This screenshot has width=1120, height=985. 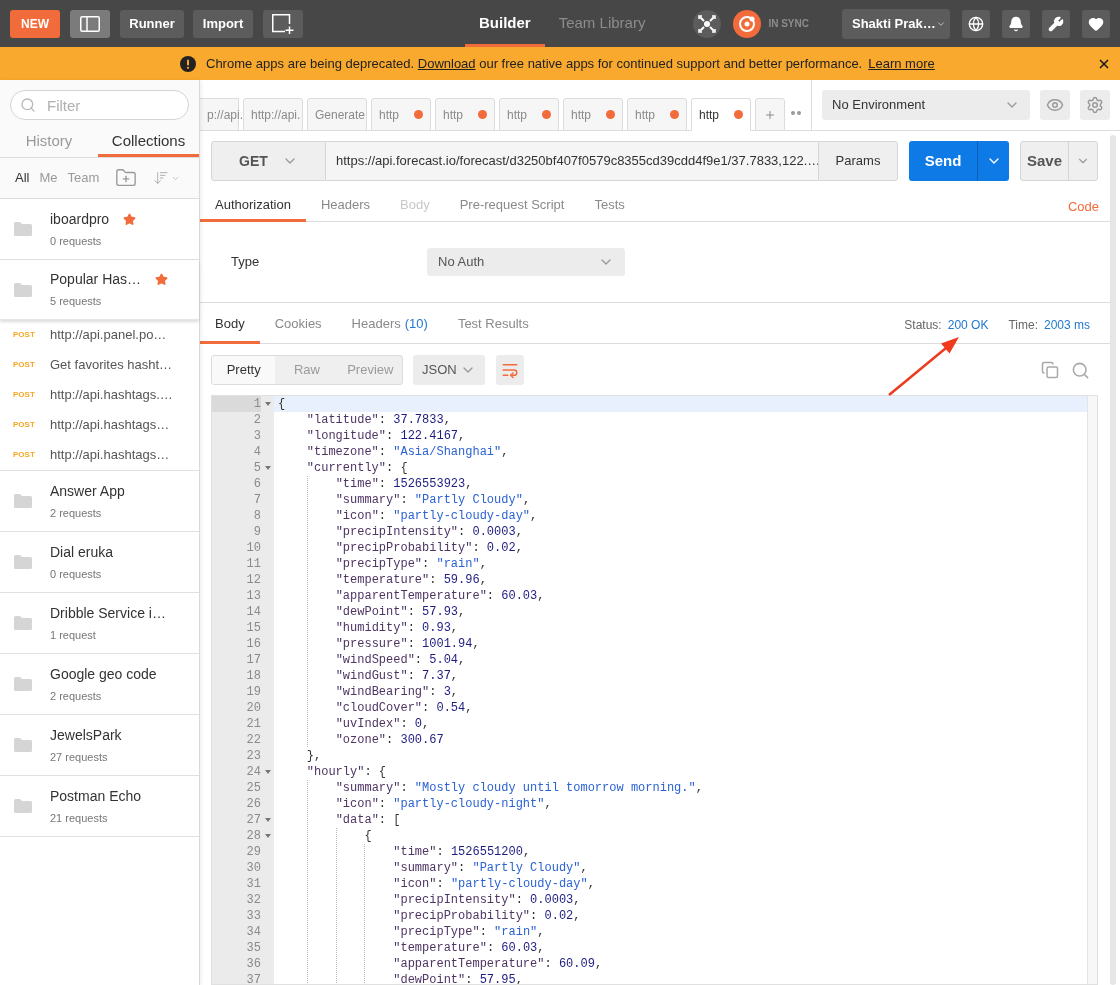 I want to click on request-option-tab: Pre-request Script, so click(x=512, y=206).